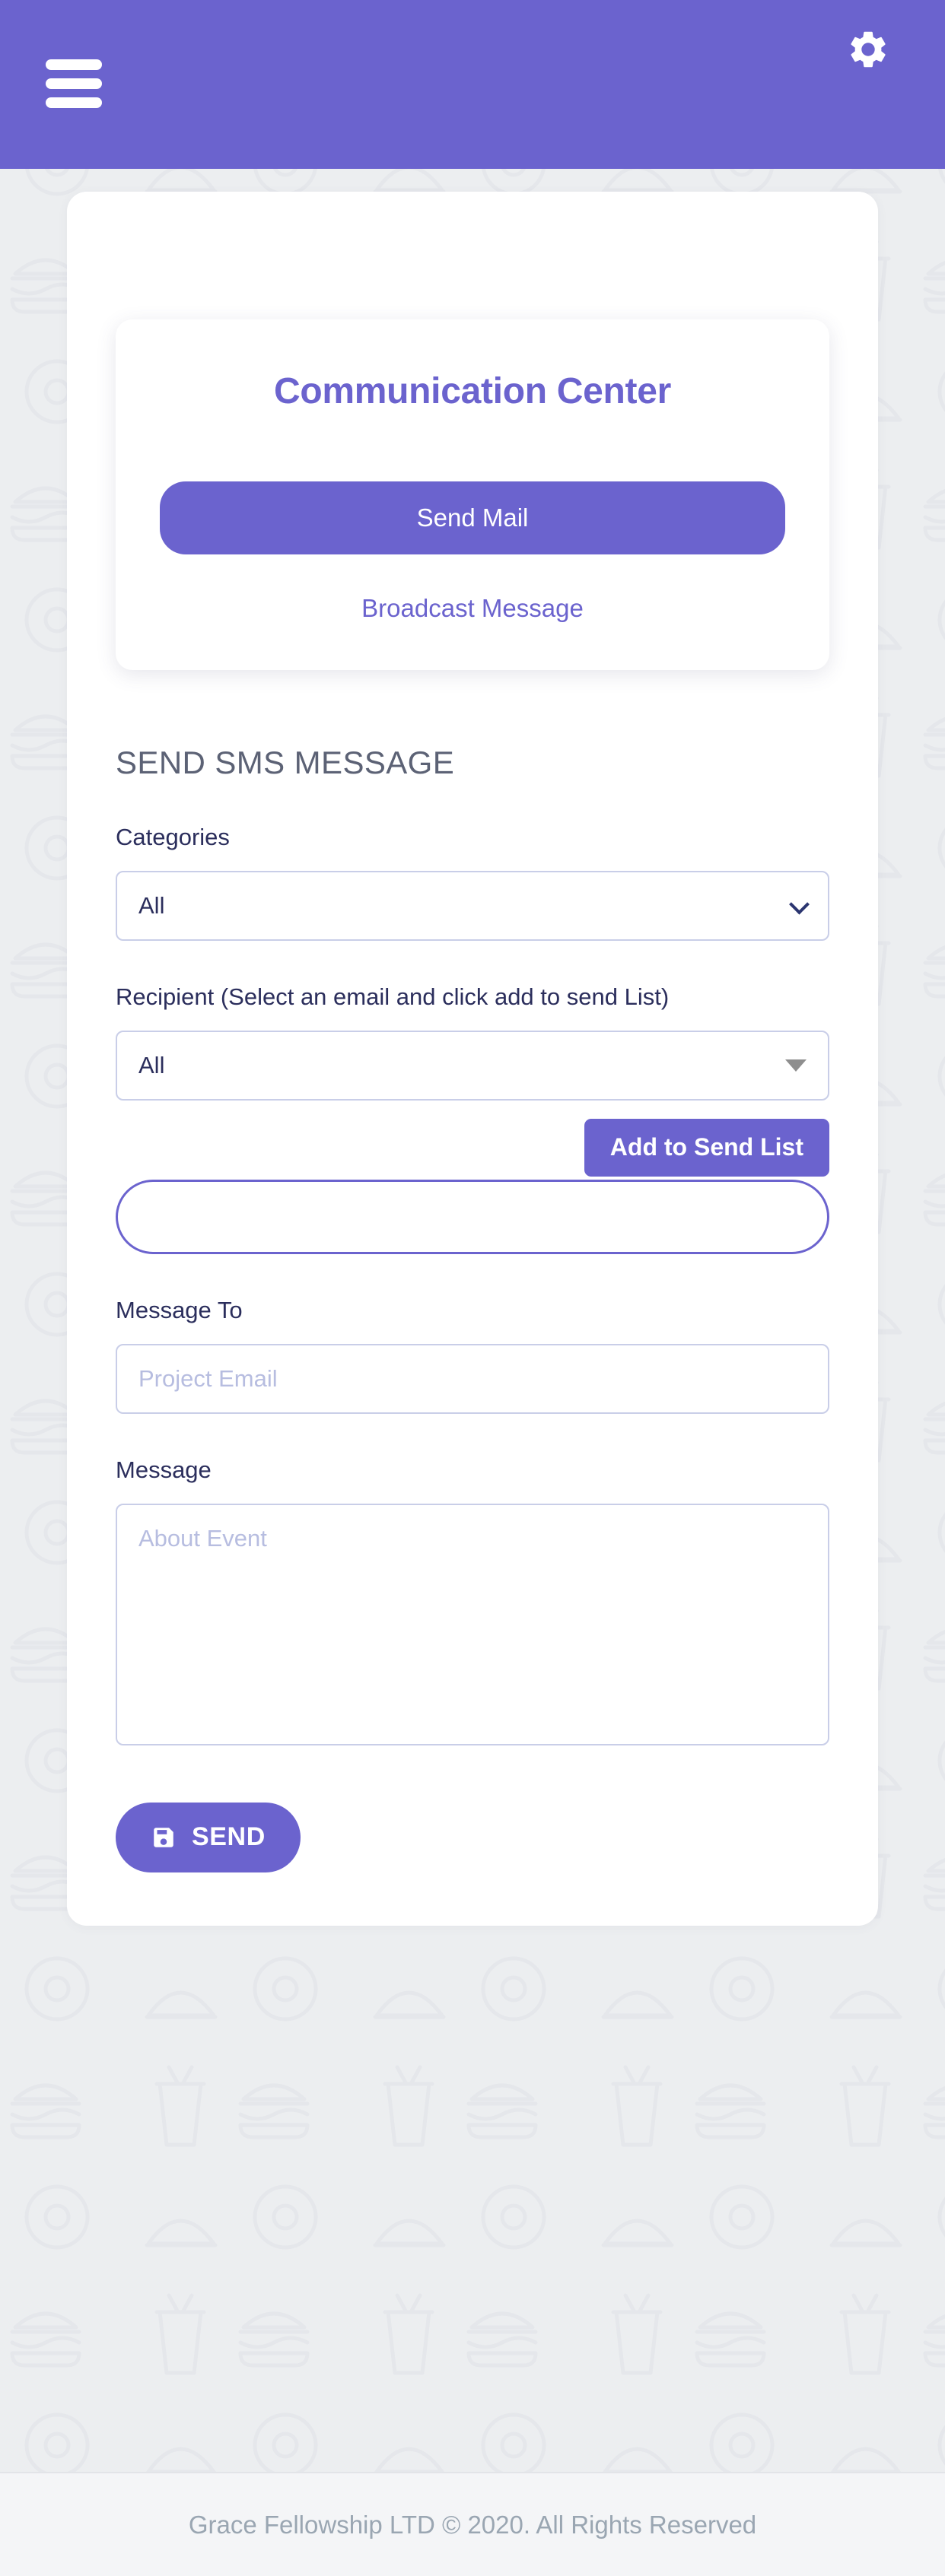  I want to click on recipient-select-wrapper: All, so click(473, 1065).